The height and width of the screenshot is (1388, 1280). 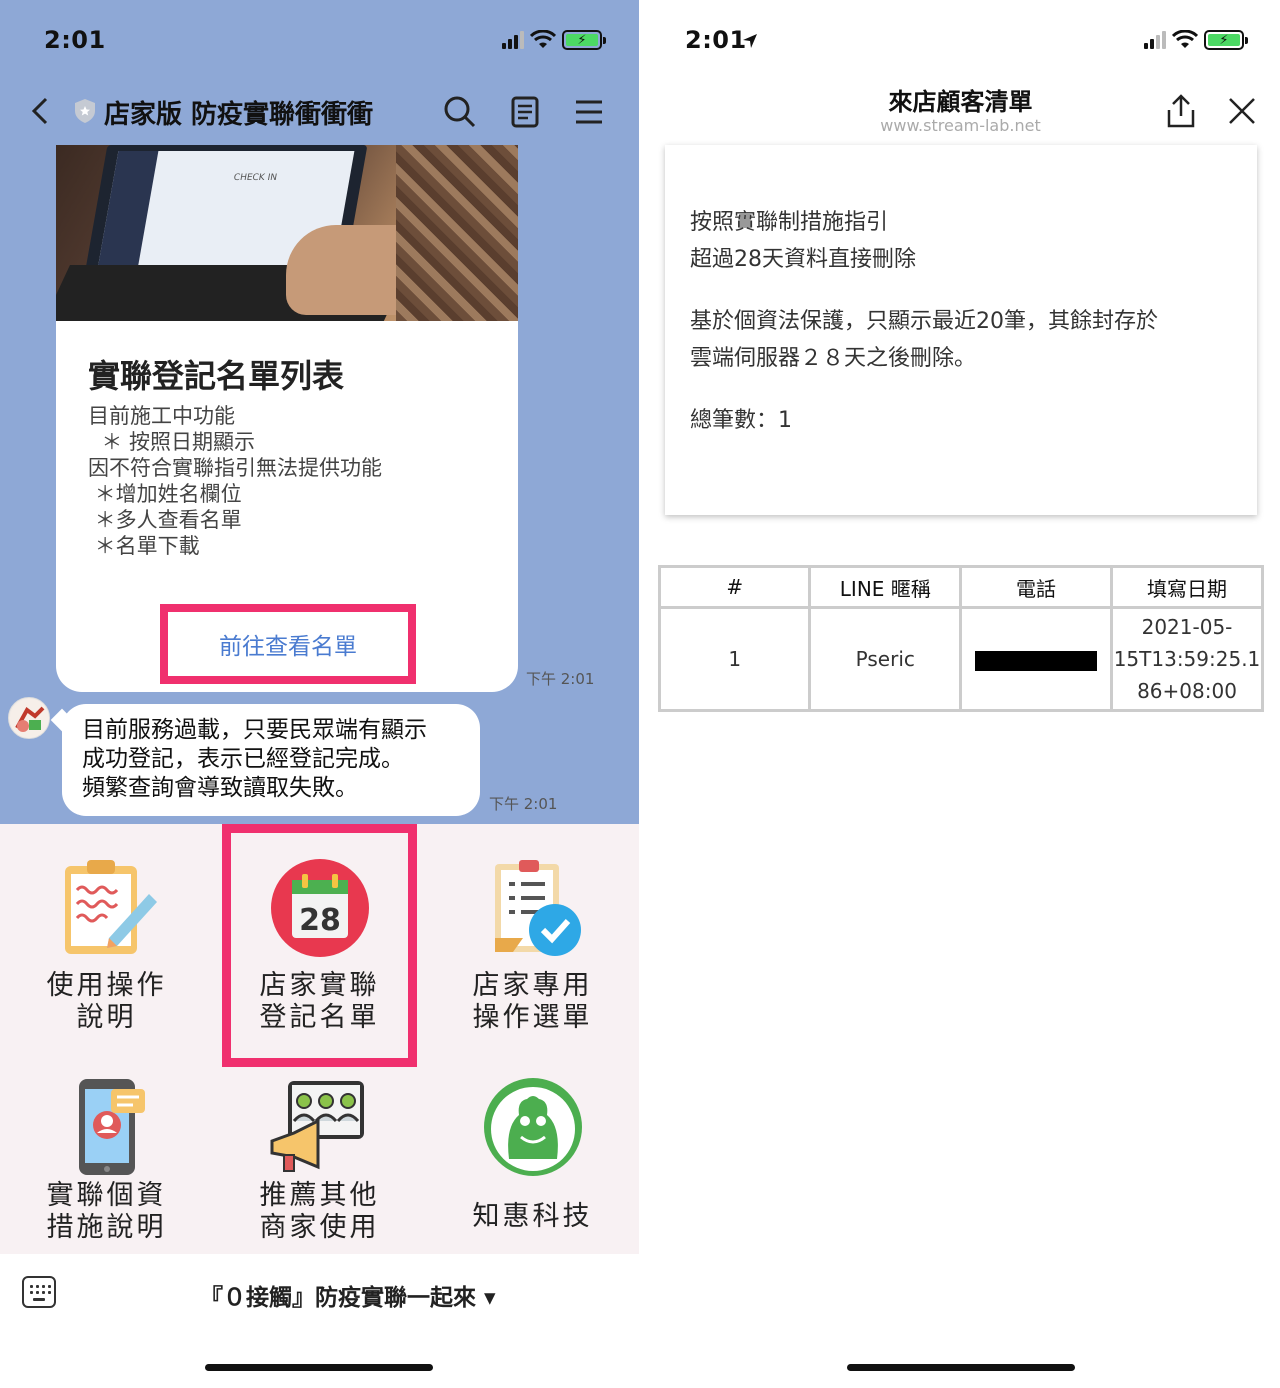 I want to click on rich-menu-recommend: 推薦其他 商家使用, so click(x=319, y=1146).